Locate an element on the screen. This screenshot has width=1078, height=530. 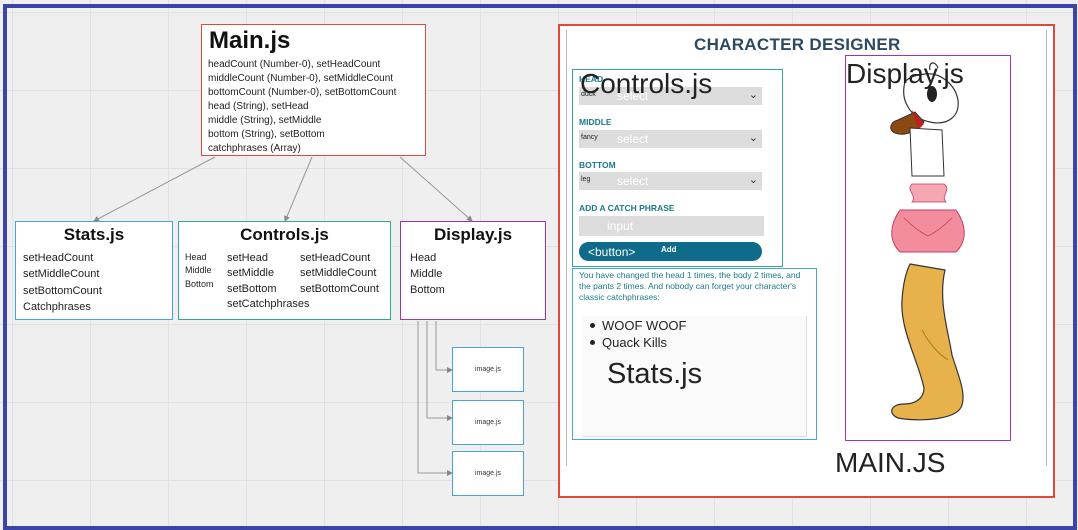
display-js-overlay: Display.js is located at coordinates (905, 73).